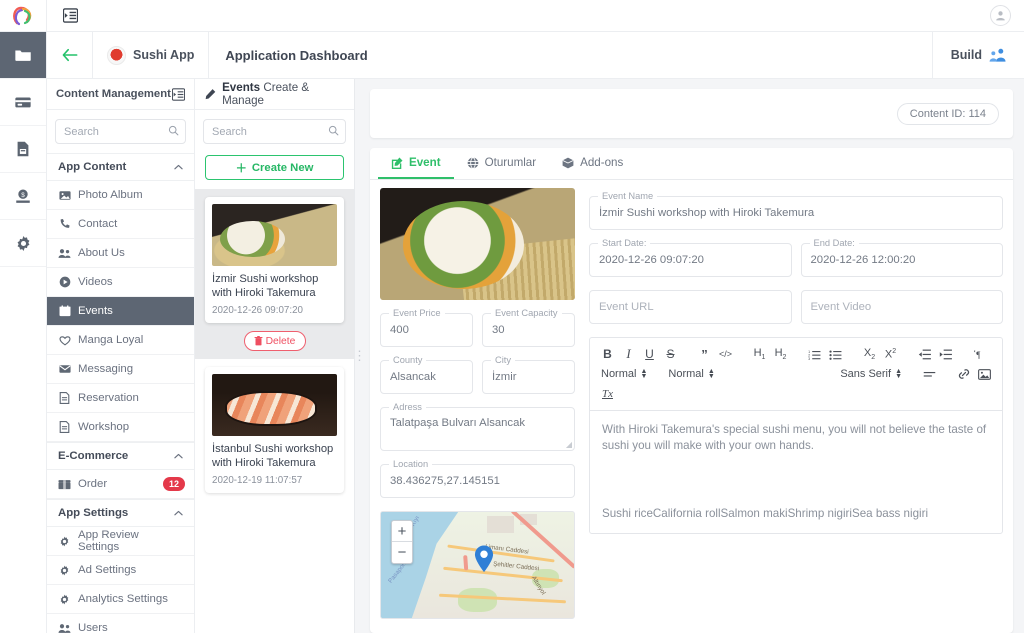 The height and width of the screenshot is (633, 1024). I want to click on image-button, so click(984, 374).